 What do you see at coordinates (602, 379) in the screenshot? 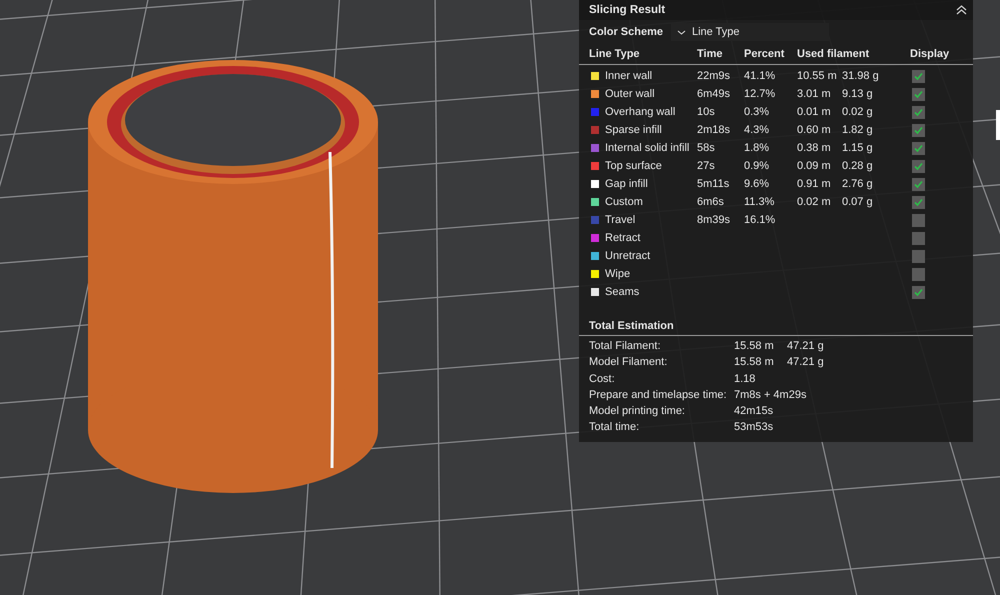
I see `estimate-label: Cost:` at bounding box center [602, 379].